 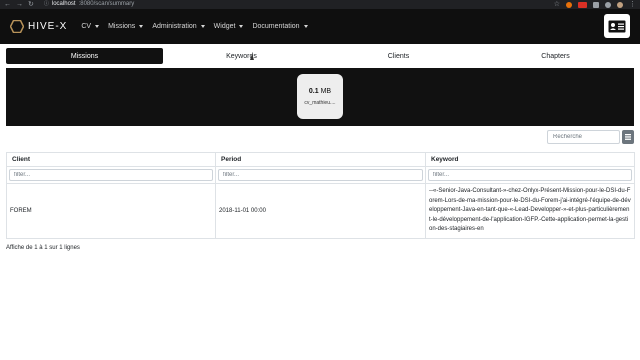 I want to click on filter-client-input, so click(x=111, y=175).